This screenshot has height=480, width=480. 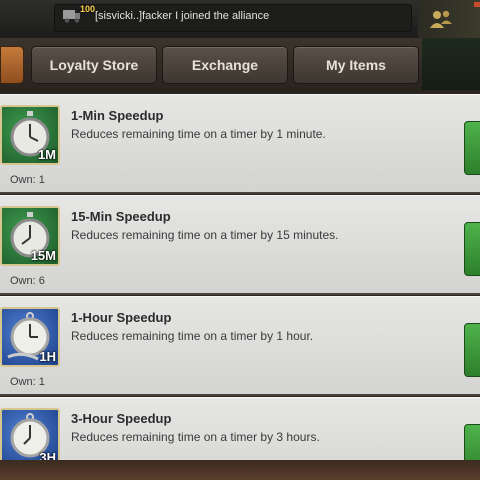 What do you see at coordinates (225, 65) in the screenshot?
I see `tab-exchange: Exchange` at bounding box center [225, 65].